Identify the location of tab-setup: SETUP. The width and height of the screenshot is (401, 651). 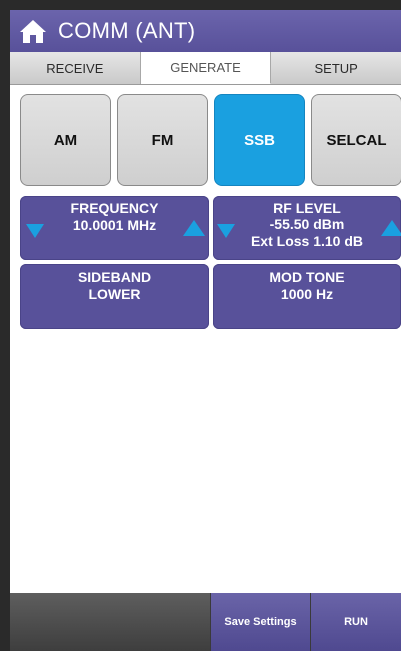
(336, 68).